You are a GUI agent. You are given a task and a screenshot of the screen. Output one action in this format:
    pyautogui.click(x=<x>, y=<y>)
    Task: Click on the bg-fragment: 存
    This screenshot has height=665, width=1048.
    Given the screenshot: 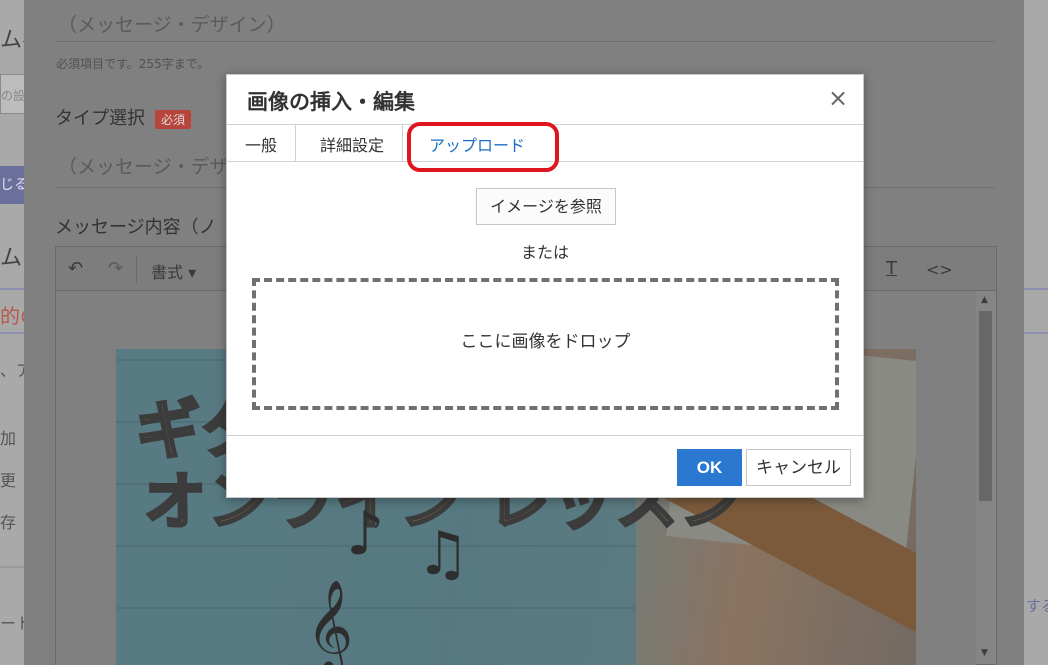 What is the action you would take?
    pyautogui.click(x=8, y=522)
    